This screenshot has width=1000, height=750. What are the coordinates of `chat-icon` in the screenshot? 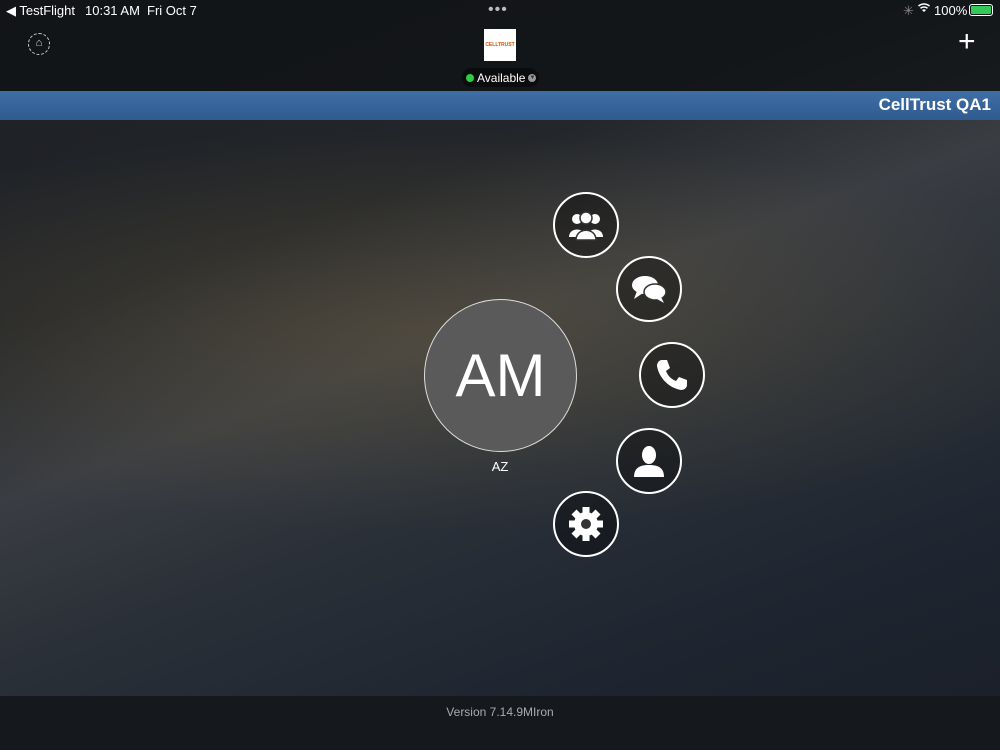 It's located at (649, 289).